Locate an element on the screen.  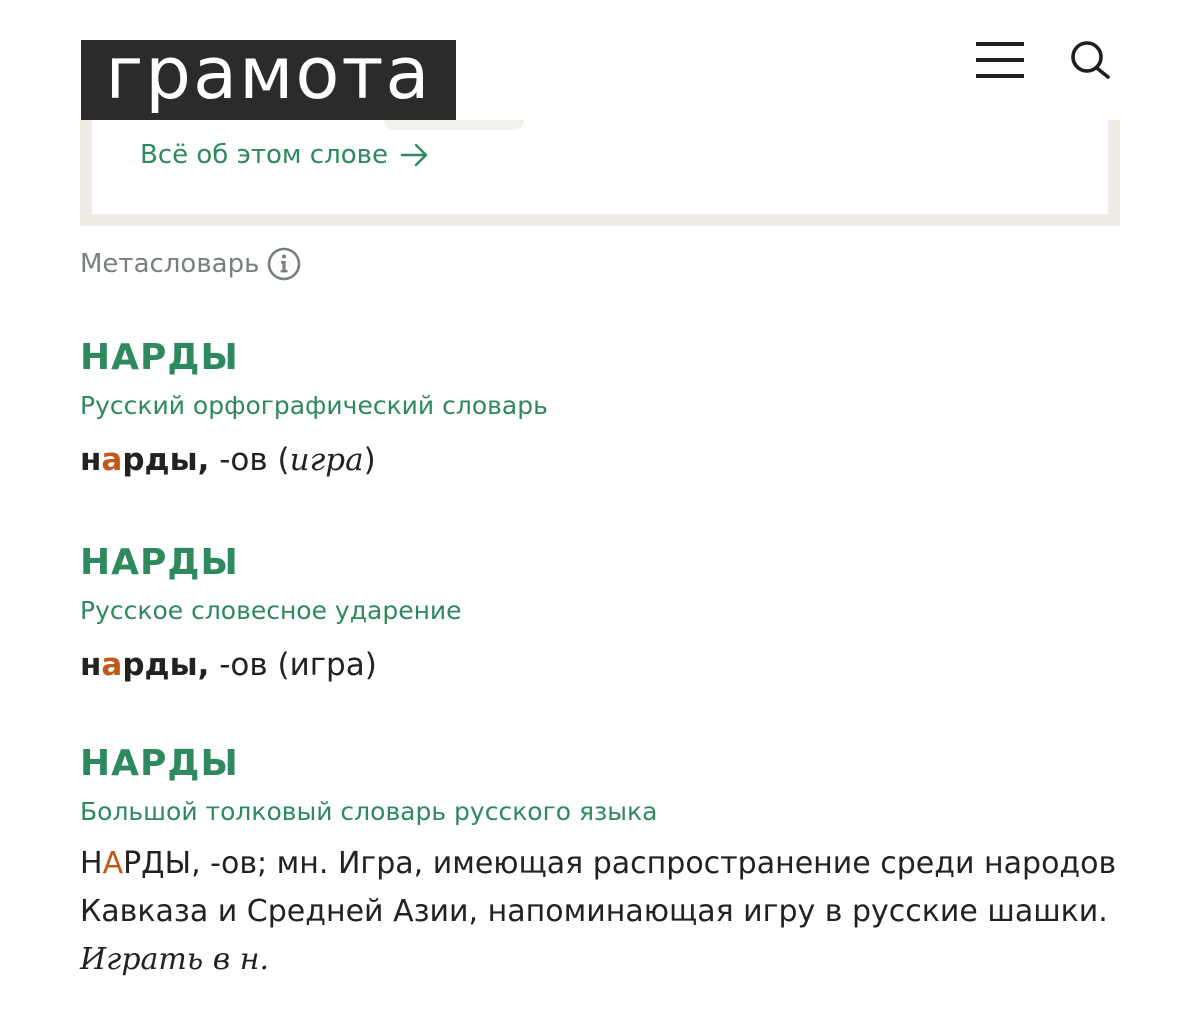
entry-note-italic: игра is located at coordinates (326, 460).